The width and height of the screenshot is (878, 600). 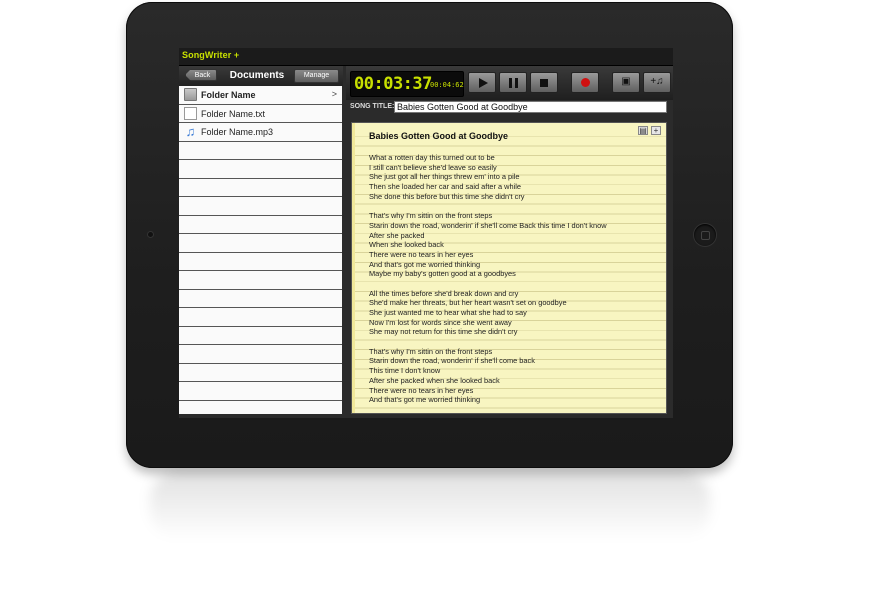 I want to click on pause-icon, so click(x=513, y=83).